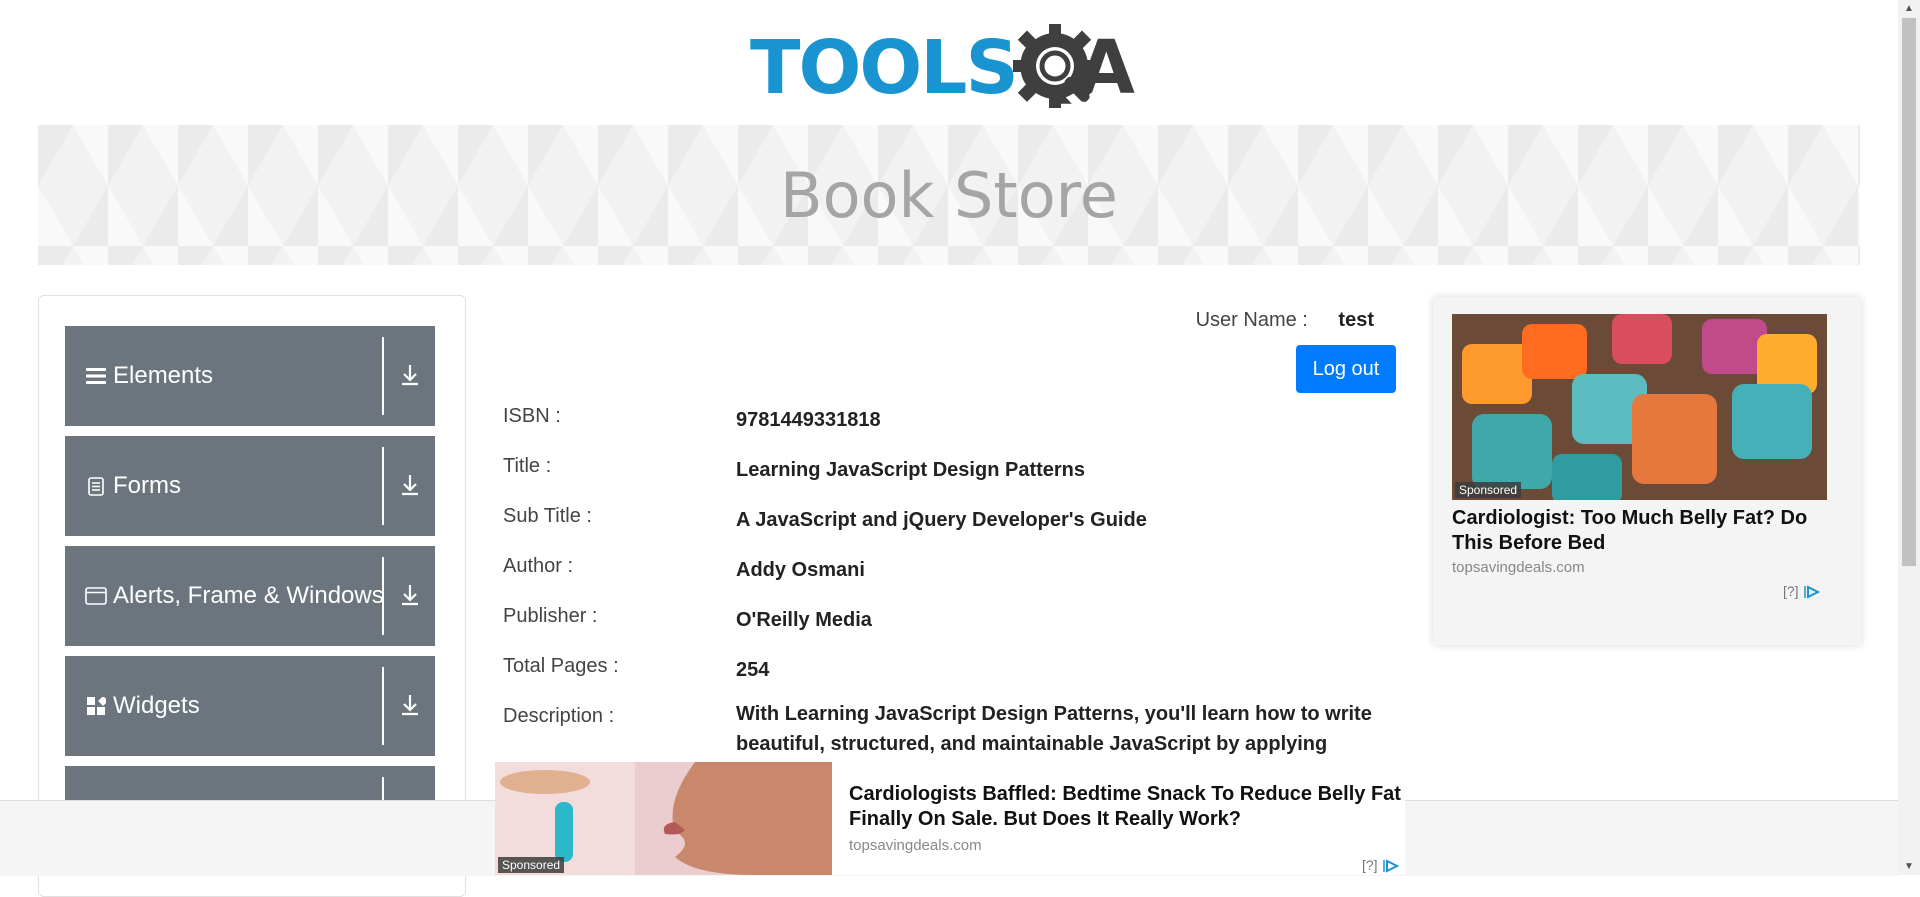 The height and width of the screenshot is (897, 1920). I want to click on sidebar-group-elements: Elements, so click(250, 376).